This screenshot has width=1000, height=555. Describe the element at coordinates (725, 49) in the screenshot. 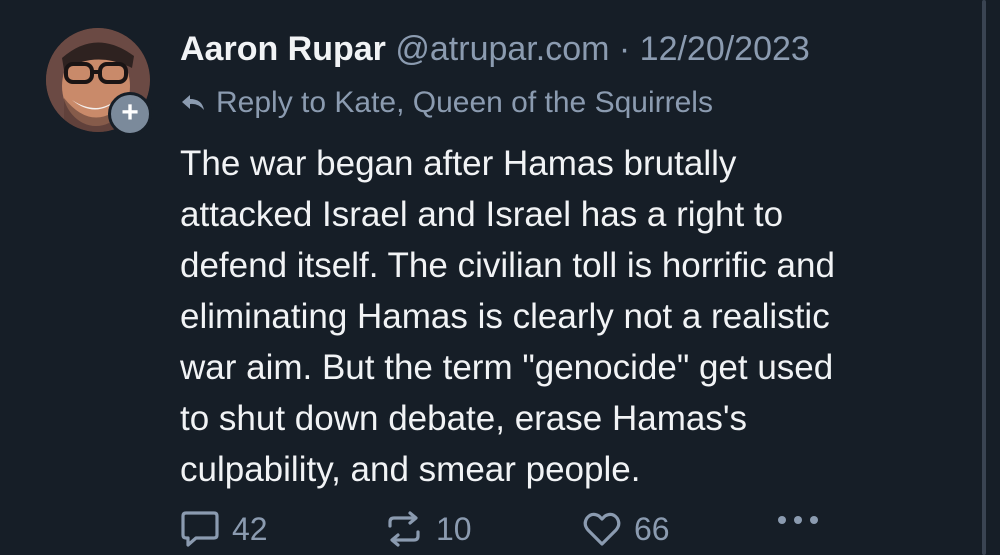

I see `post-date: 12/20/2023` at that location.